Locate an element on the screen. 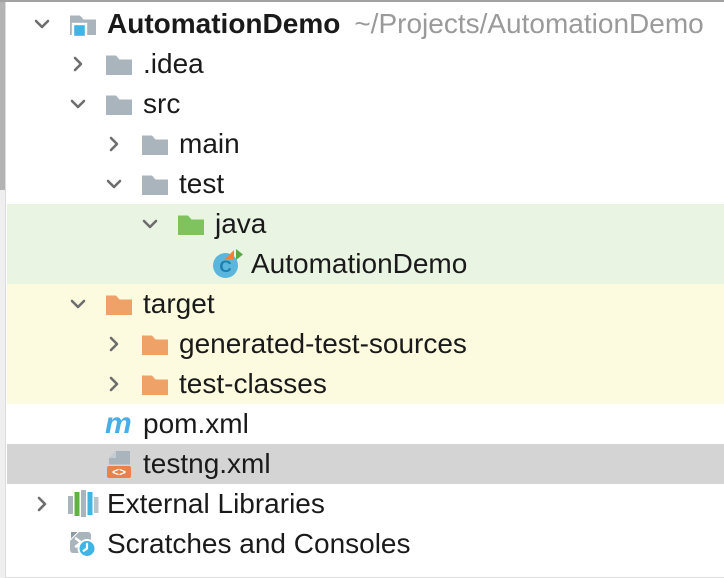 This screenshot has height=578, width=724. folder-green-icon is located at coordinates (191, 224).